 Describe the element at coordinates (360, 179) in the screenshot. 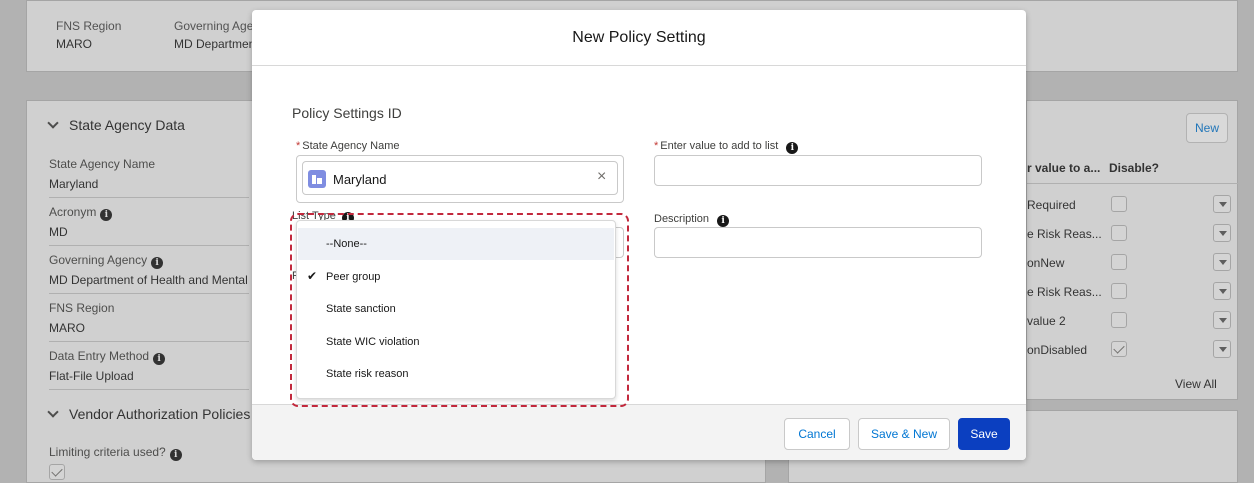

I see `state-agency-value: Maryland` at that location.